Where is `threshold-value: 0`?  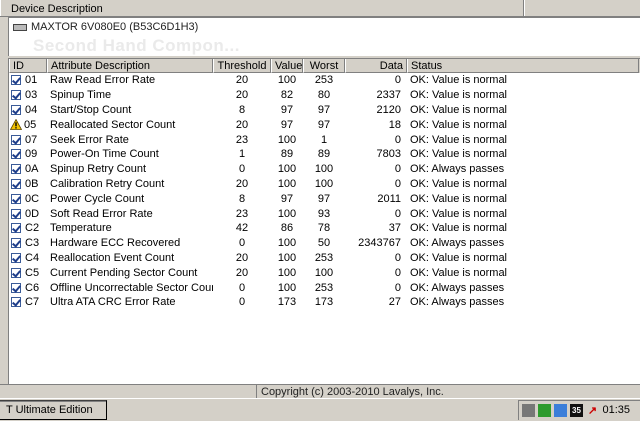 threshold-value: 0 is located at coordinates (242, 243).